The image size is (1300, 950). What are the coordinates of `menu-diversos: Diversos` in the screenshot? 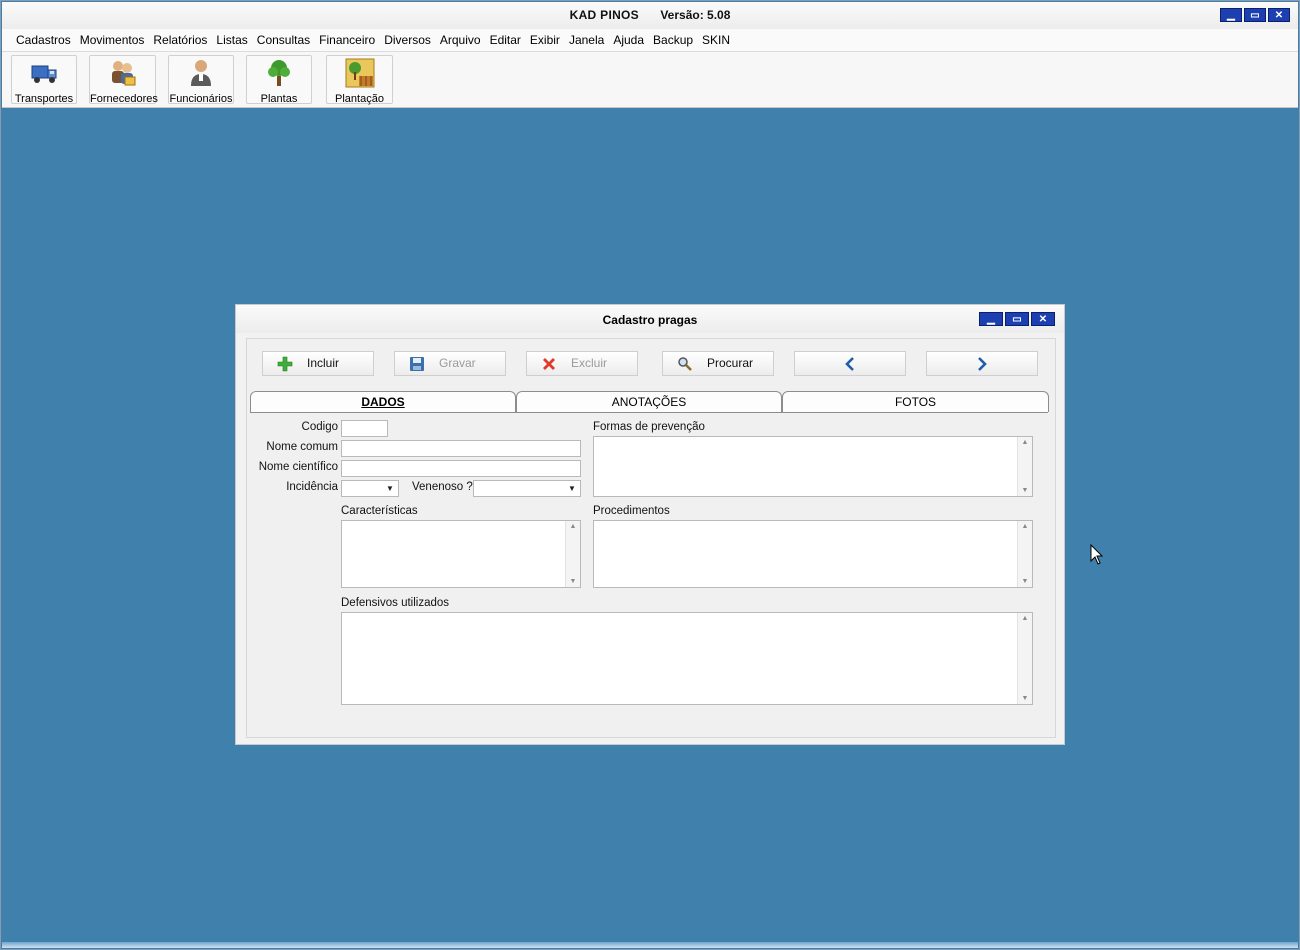 It's located at (407, 40).